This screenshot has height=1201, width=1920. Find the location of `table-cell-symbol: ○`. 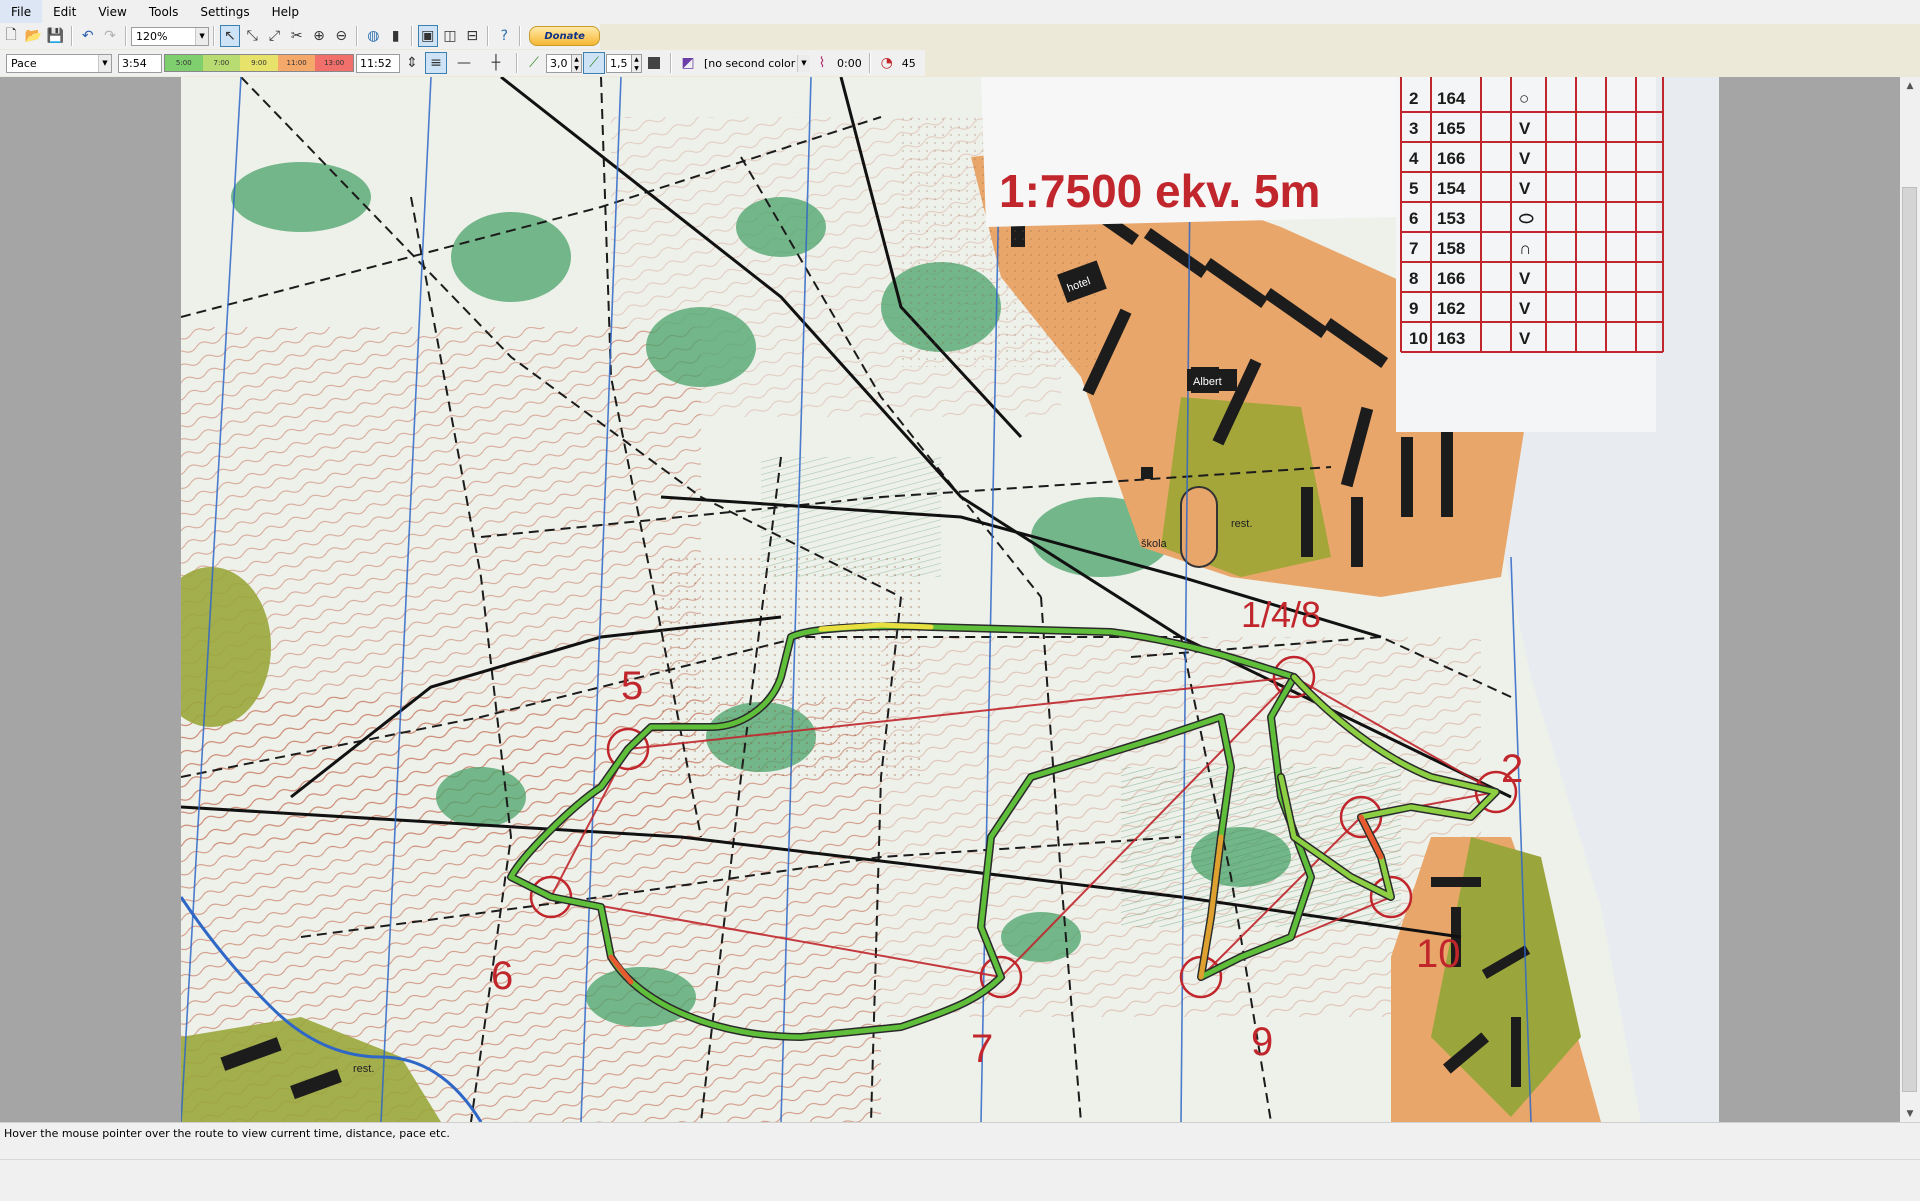

table-cell-symbol: ○ is located at coordinates (1524, 98).